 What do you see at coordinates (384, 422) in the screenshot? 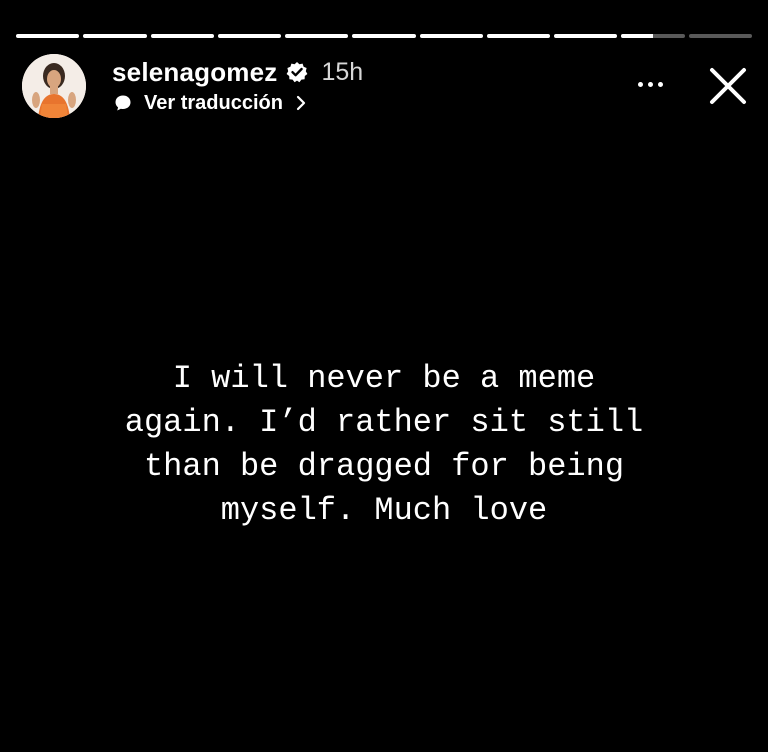
I see `story-text-line: again. I’d rather sit still` at bounding box center [384, 422].